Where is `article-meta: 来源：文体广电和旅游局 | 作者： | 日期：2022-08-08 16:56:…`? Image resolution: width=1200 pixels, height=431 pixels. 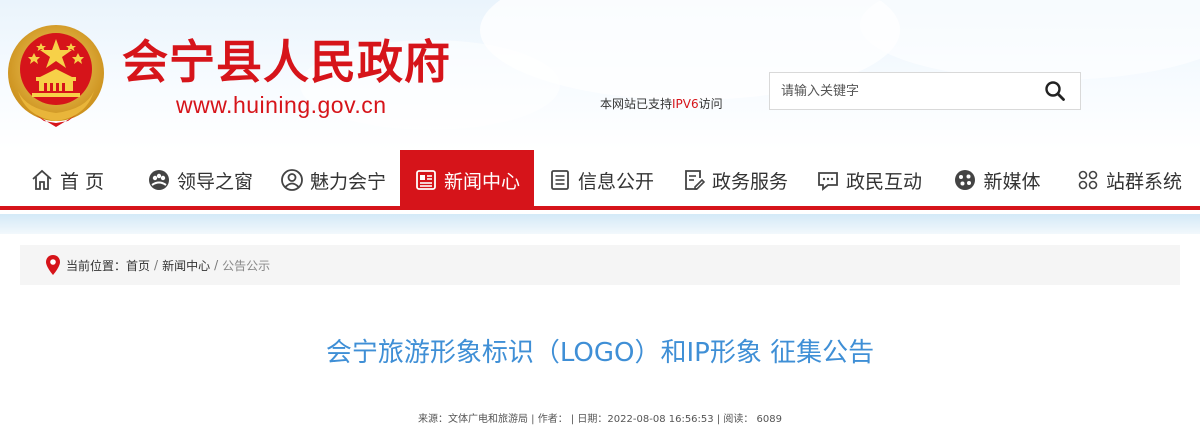
article-meta: 来源：文体广电和旅游局 | 作者： | 日期：2022-08-08 16:56:… is located at coordinates (599, 419).